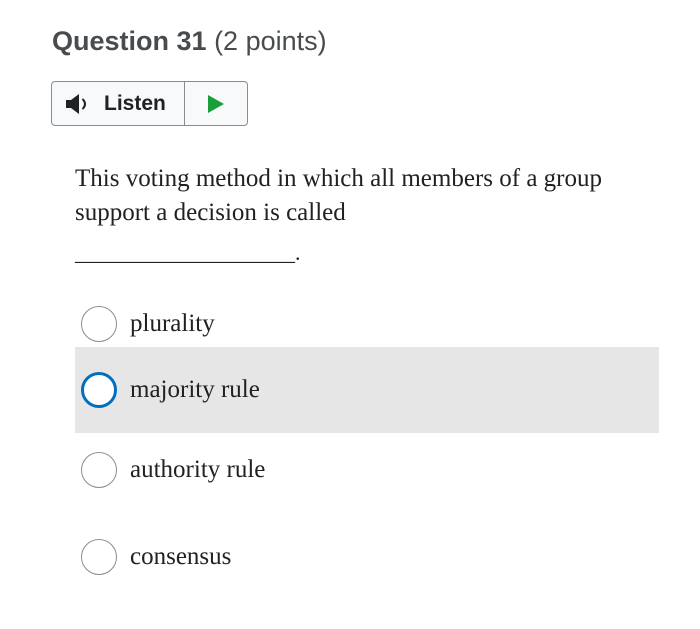 The image size is (700, 629). What do you see at coordinates (367, 324) in the screenshot?
I see `option-plurality: plurality` at bounding box center [367, 324].